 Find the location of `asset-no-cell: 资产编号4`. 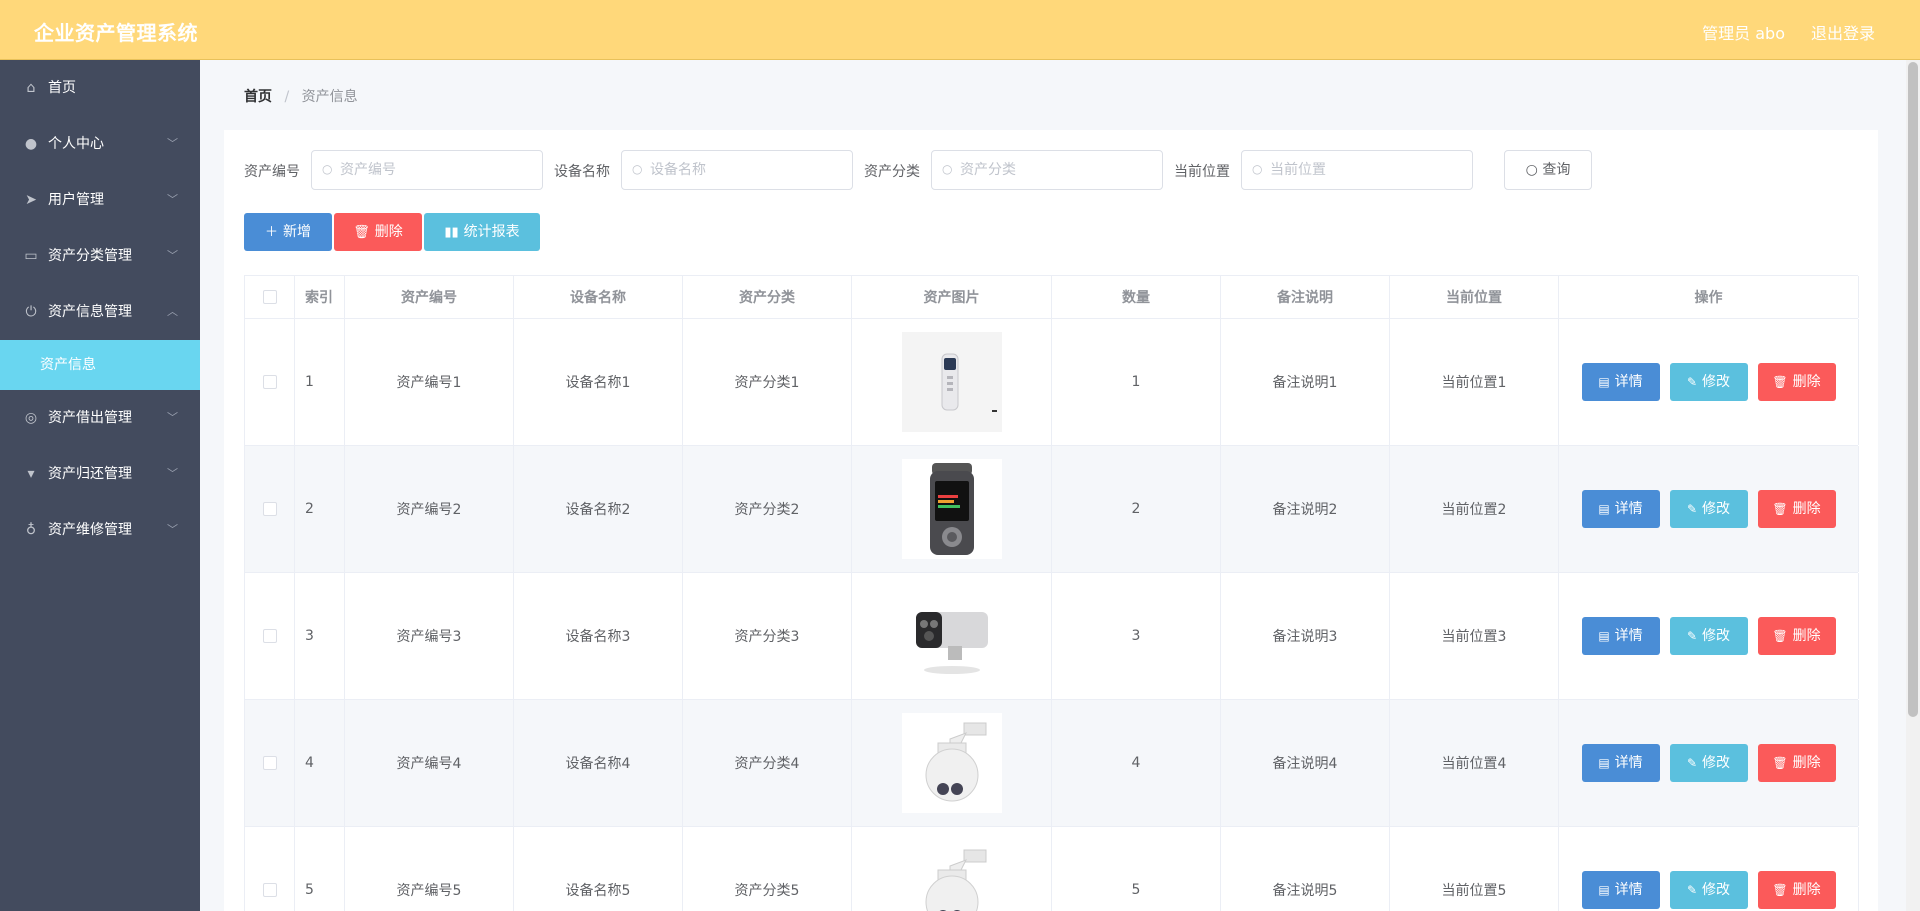

asset-no-cell: 资产编号4 is located at coordinates (429, 763).